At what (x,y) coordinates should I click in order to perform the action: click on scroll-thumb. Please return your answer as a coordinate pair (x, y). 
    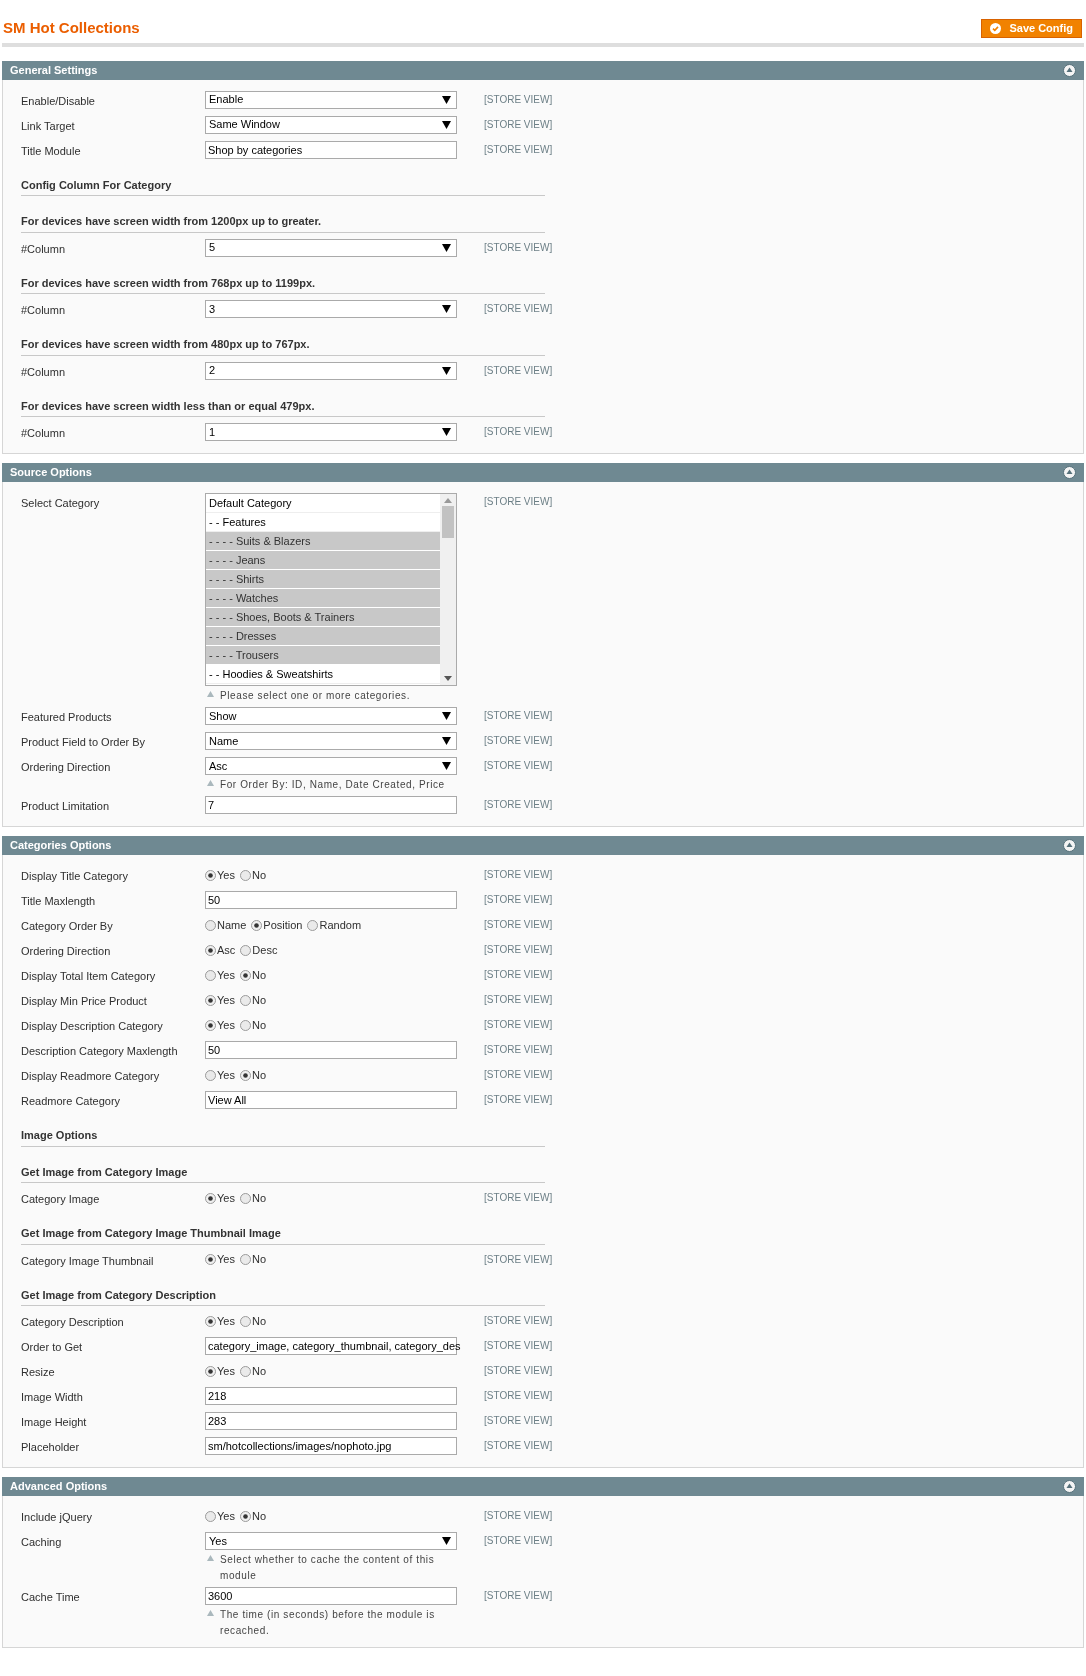
    Looking at the image, I should click on (448, 522).